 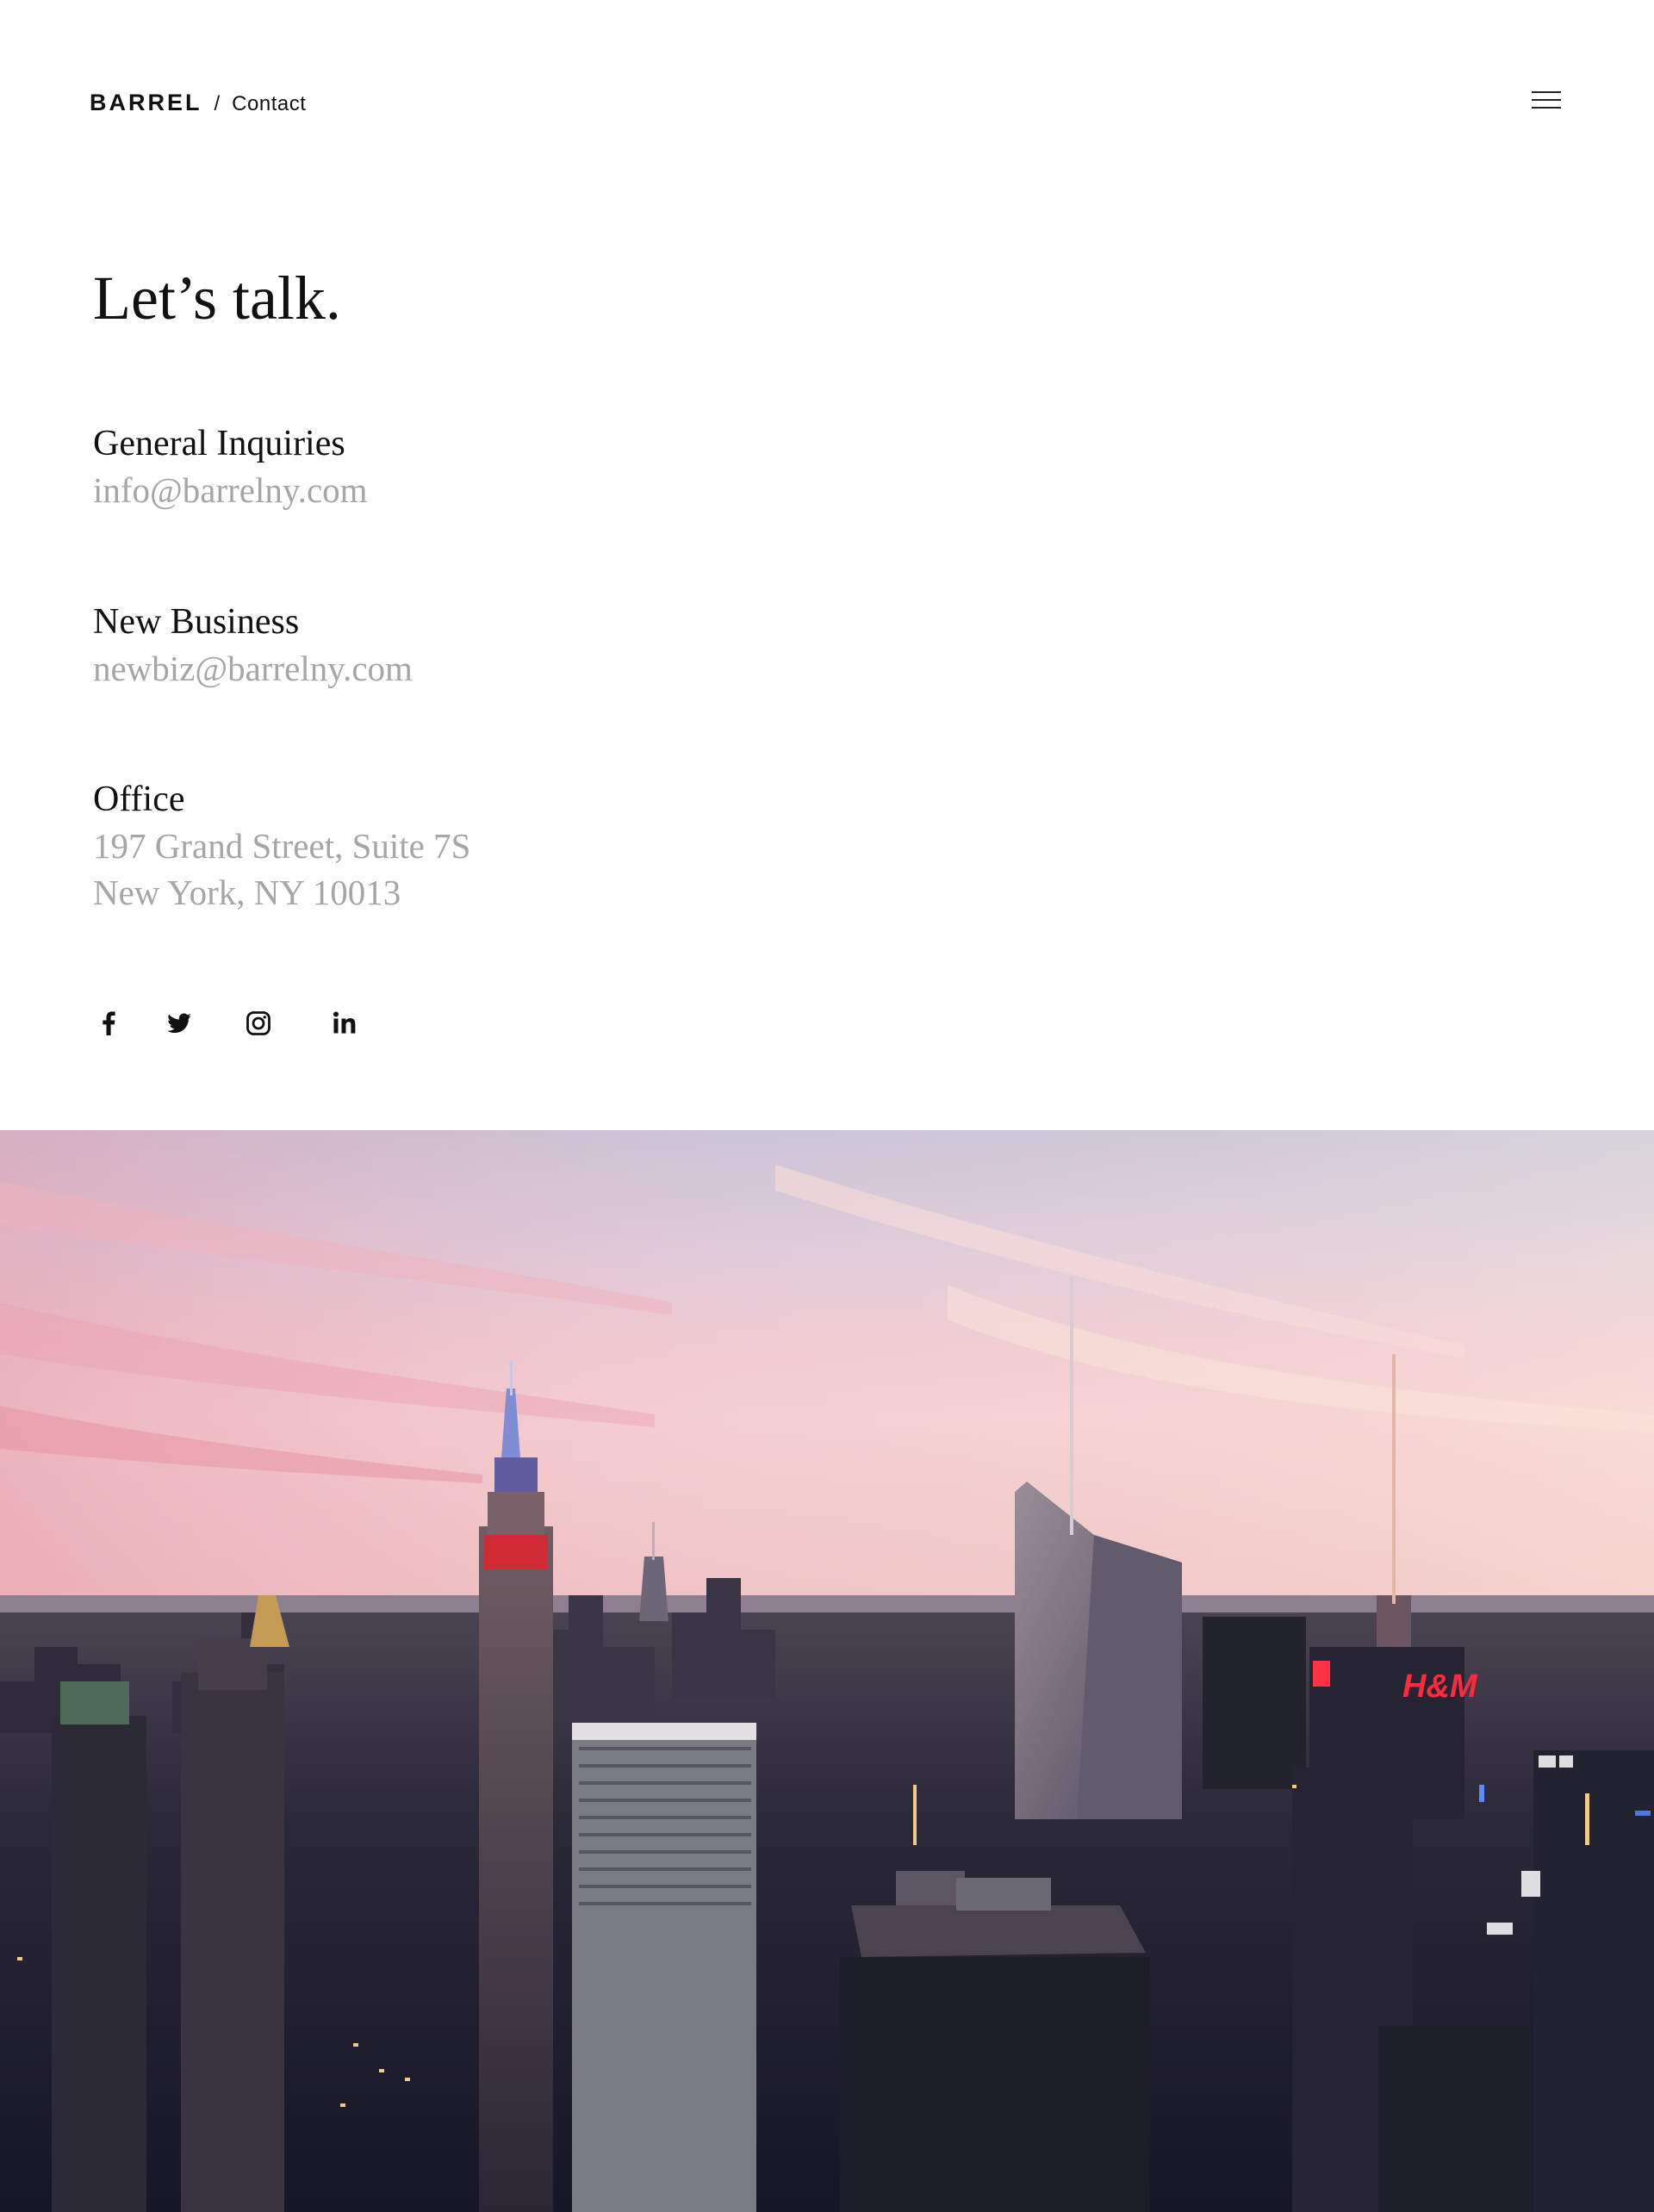 I want to click on office-address-line2: New York, NY 10013, so click(x=247, y=892).